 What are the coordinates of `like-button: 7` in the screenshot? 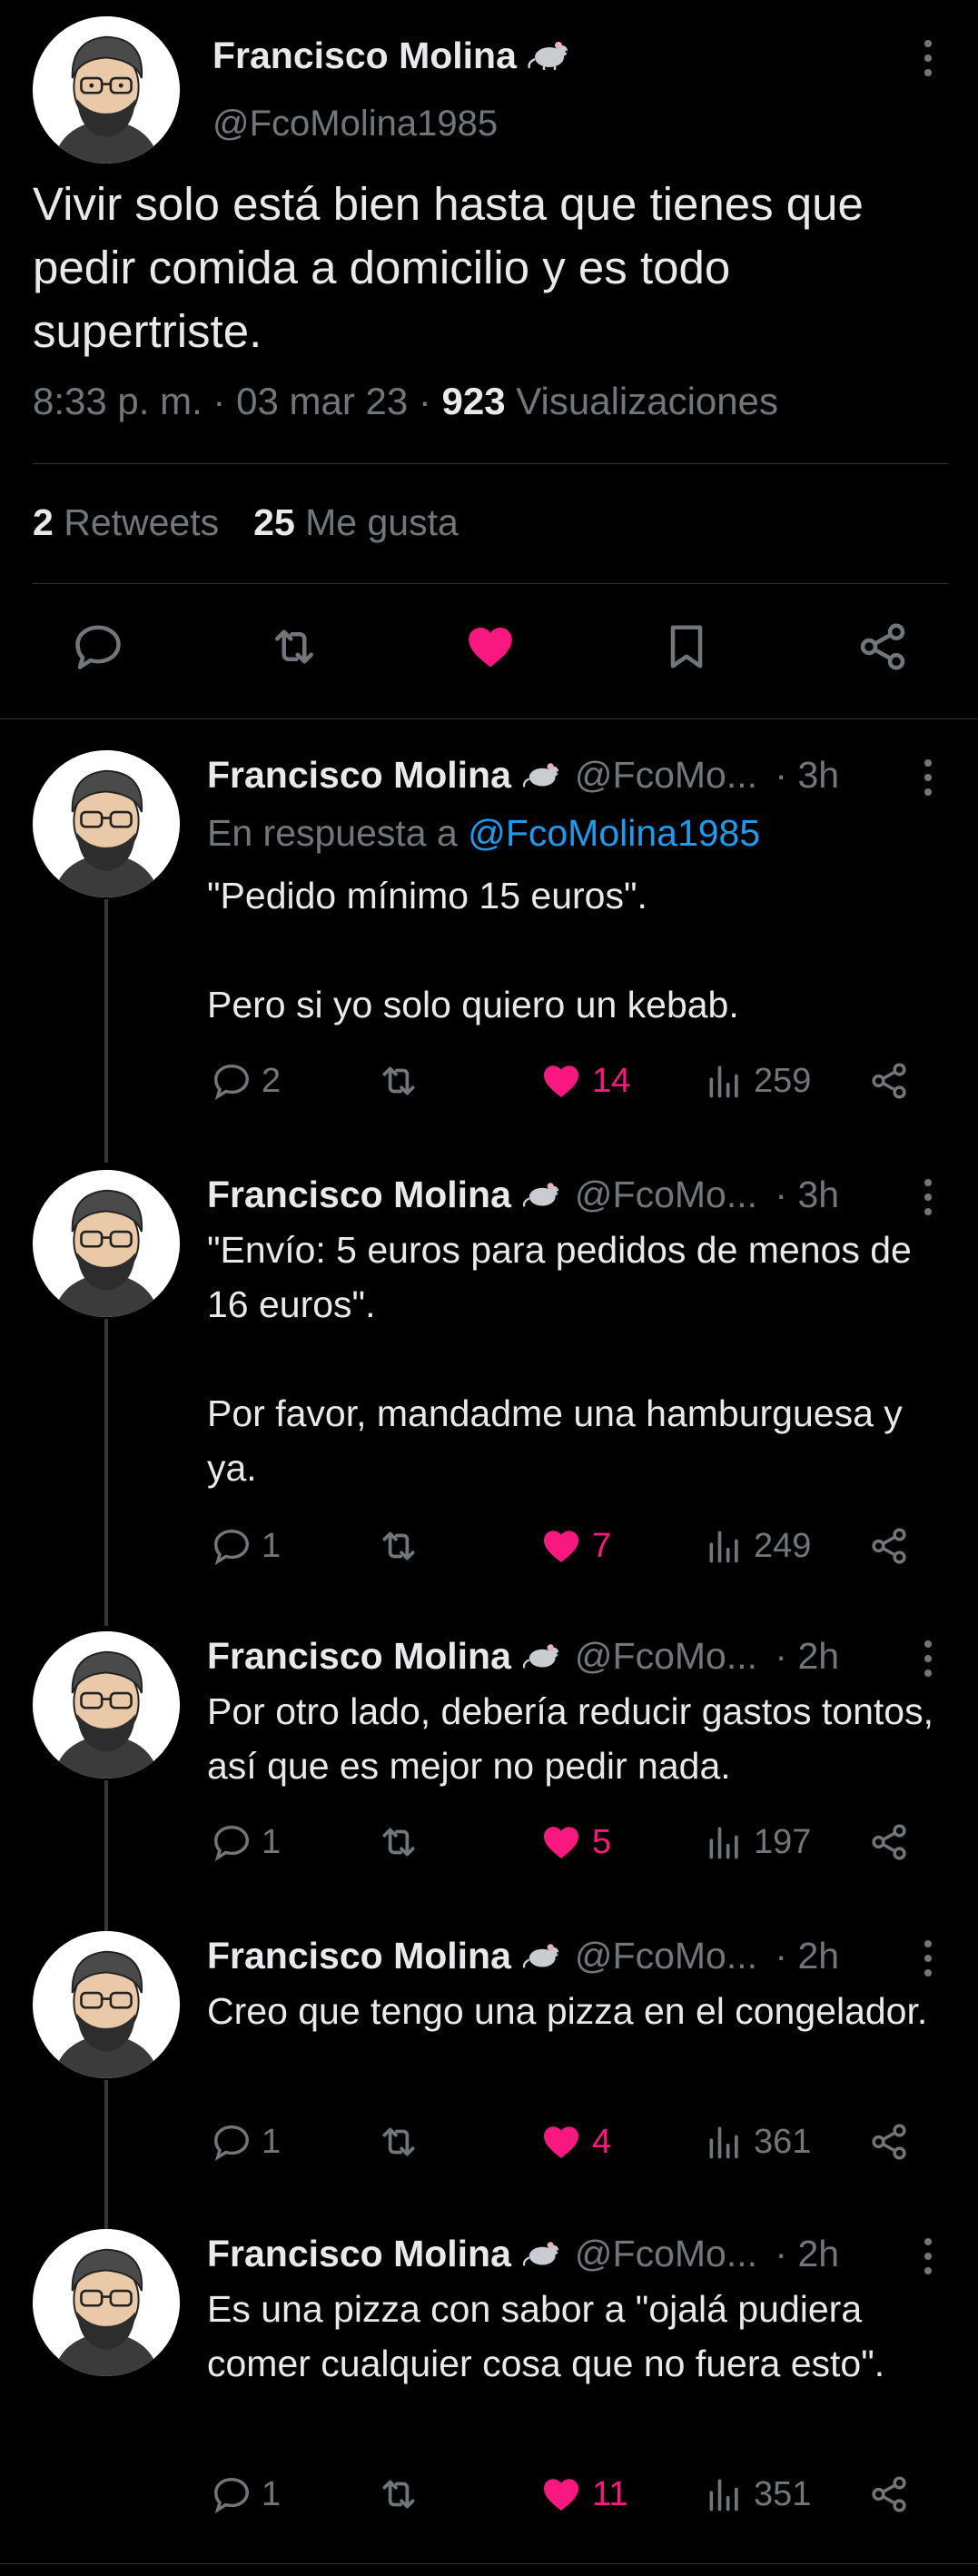 It's located at (575, 1546).